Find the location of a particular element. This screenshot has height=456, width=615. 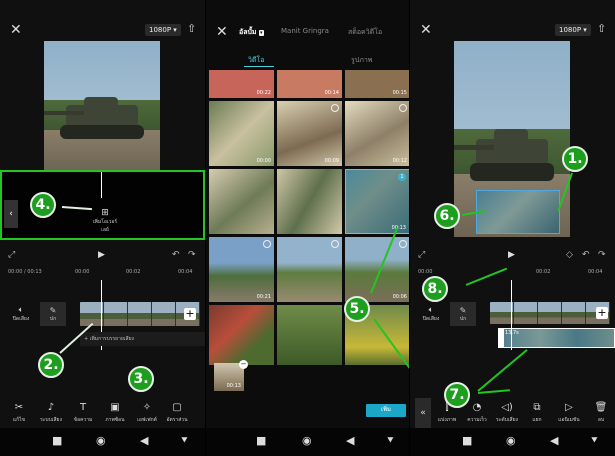

media-thumbnail: 00:06 is located at coordinates (377, 269).